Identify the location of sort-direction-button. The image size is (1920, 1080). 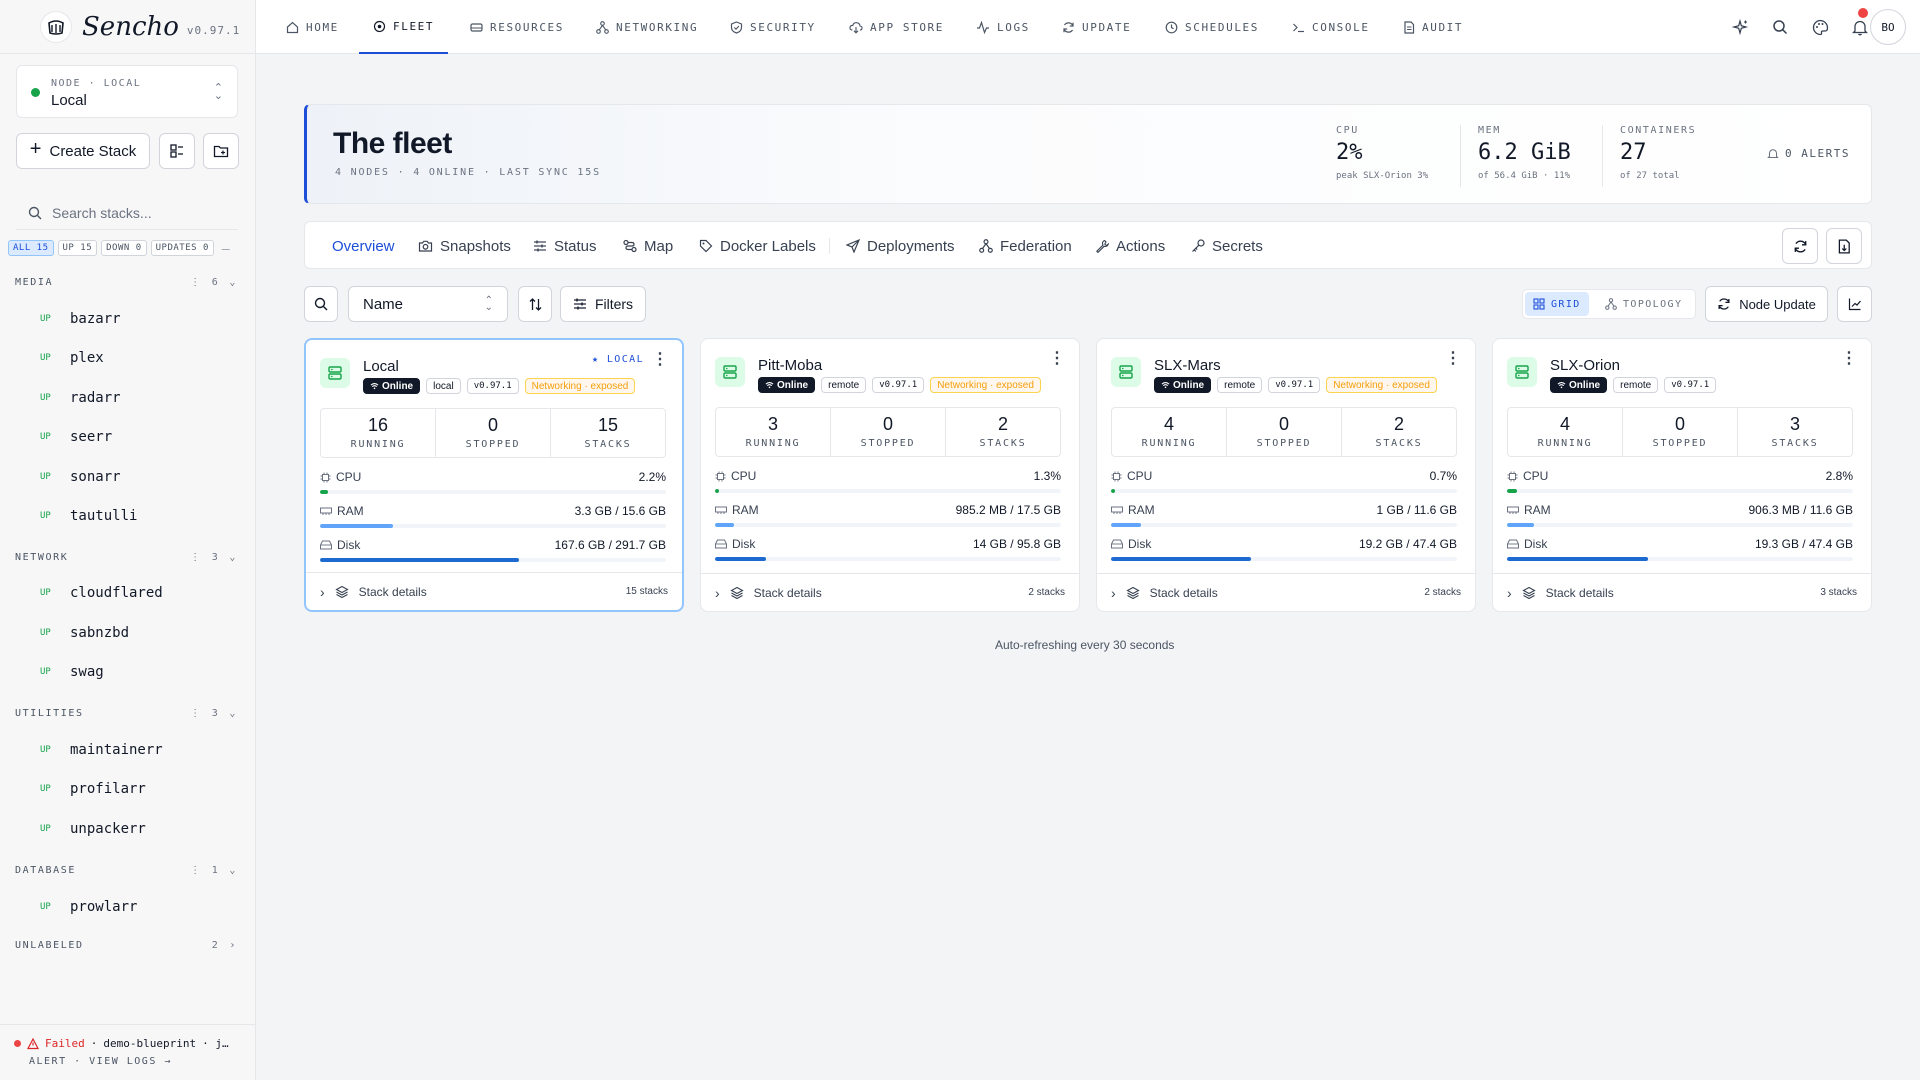
(535, 304).